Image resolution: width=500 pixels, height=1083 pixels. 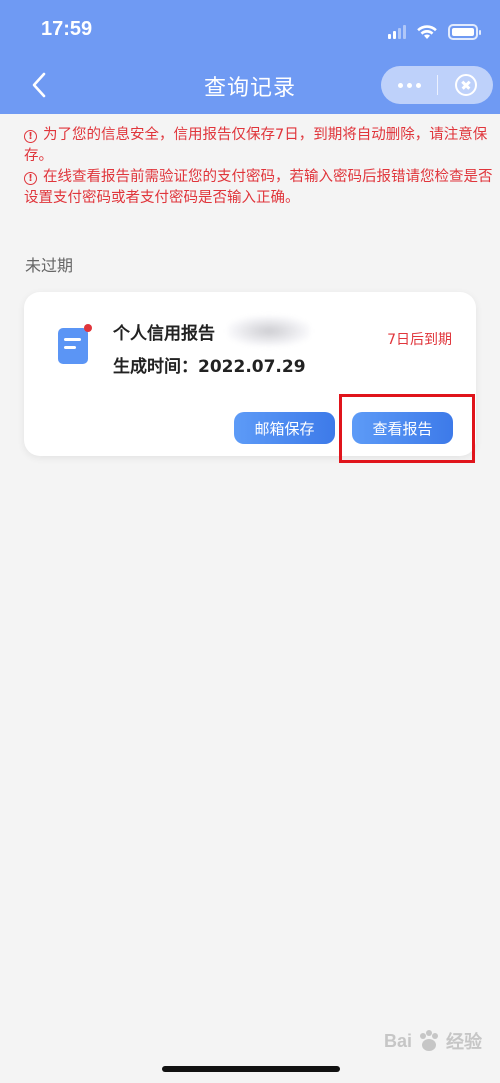 I want to click on cellular-signal-icon, so click(x=397, y=32).